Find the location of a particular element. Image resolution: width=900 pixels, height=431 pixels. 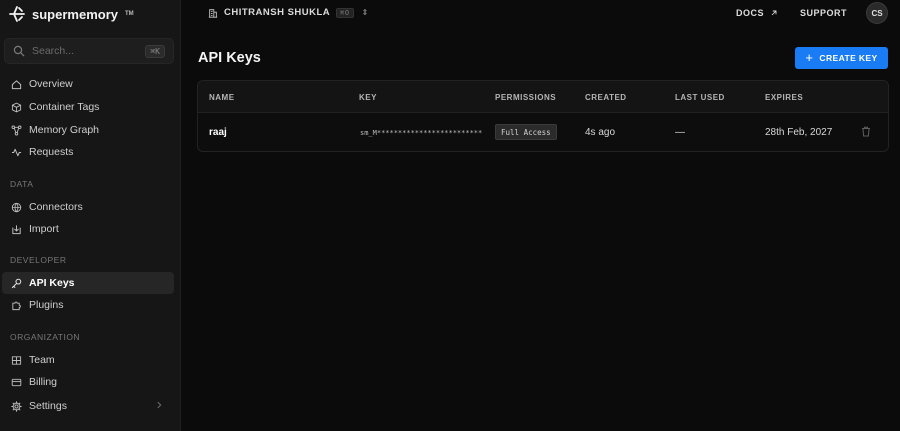

created-value: 4s ago is located at coordinates (600, 132).